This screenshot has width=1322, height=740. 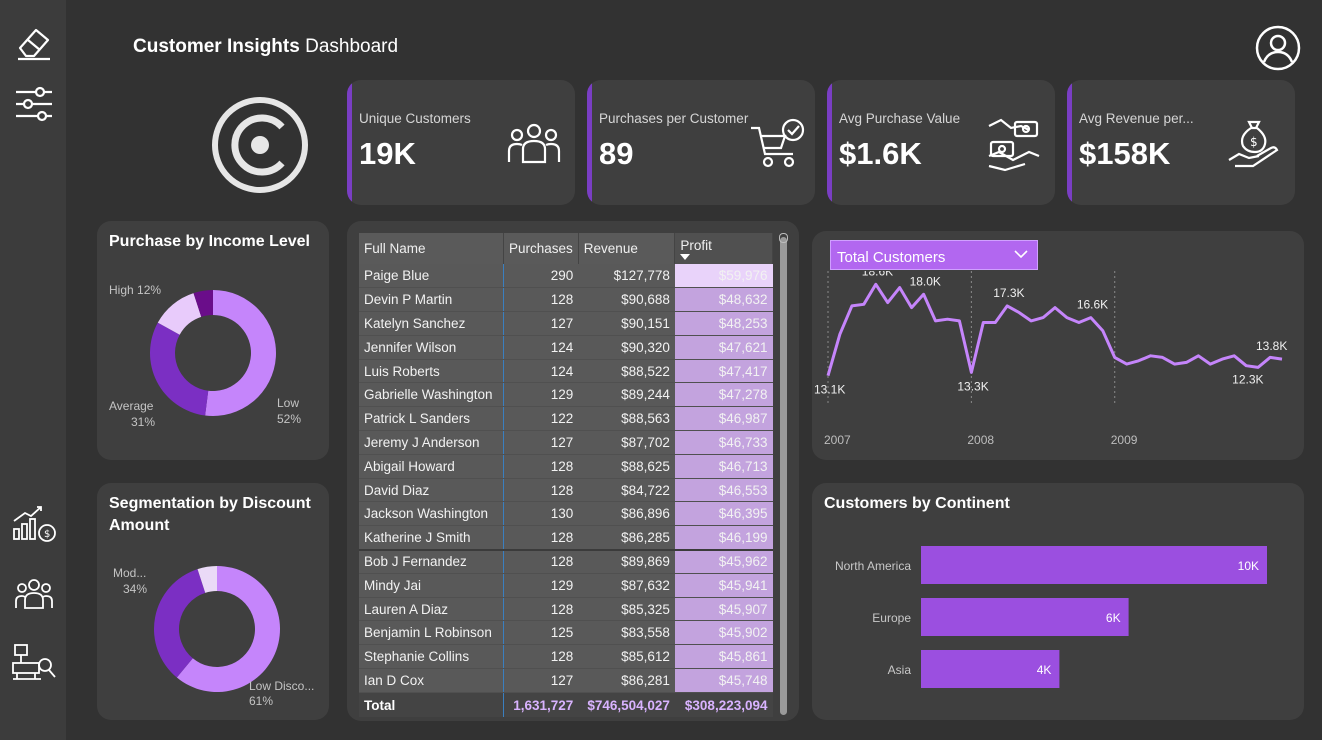 What do you see at coordinates (541, 705) in the screenshot?
I see `total-purchases: 1,631,727` at bounding box center [541, 705].